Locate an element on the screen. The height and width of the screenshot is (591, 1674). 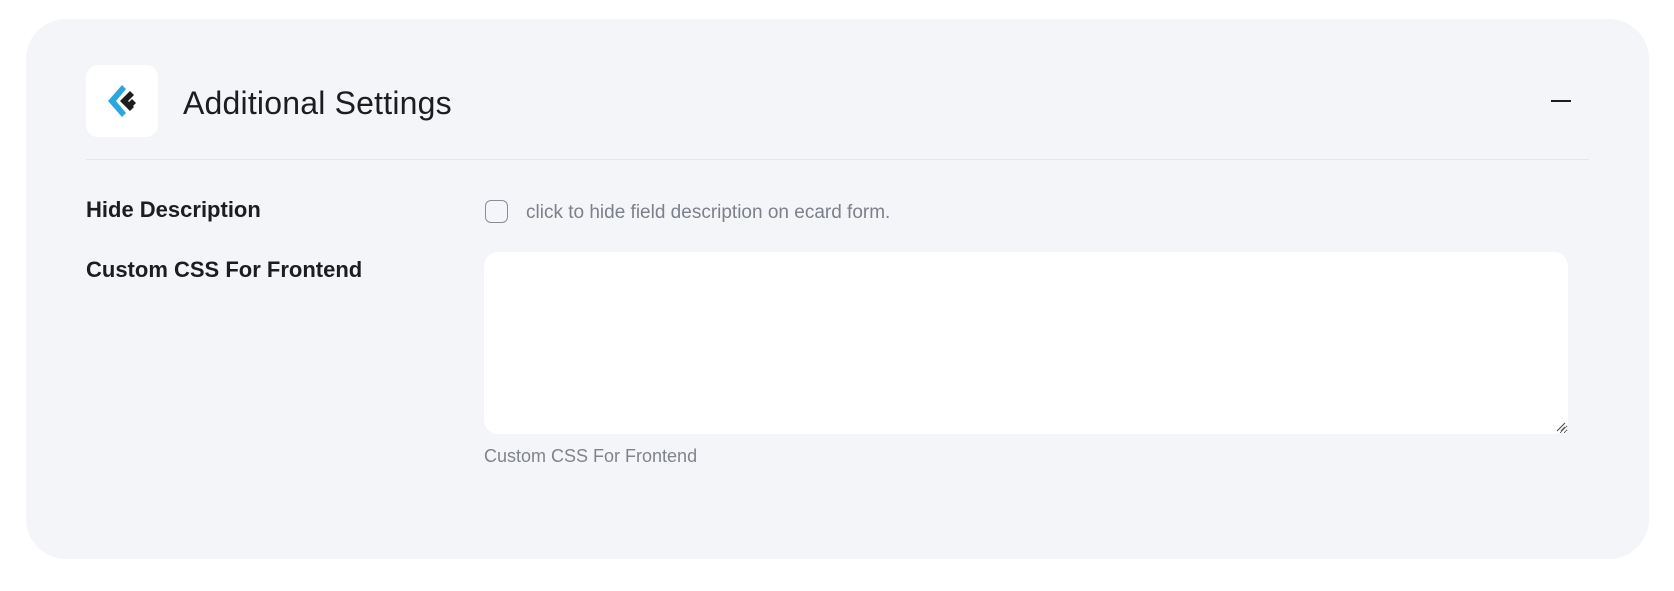
custom-css-label: Custom CSS For Frontend is located at coordinates (224, 269).